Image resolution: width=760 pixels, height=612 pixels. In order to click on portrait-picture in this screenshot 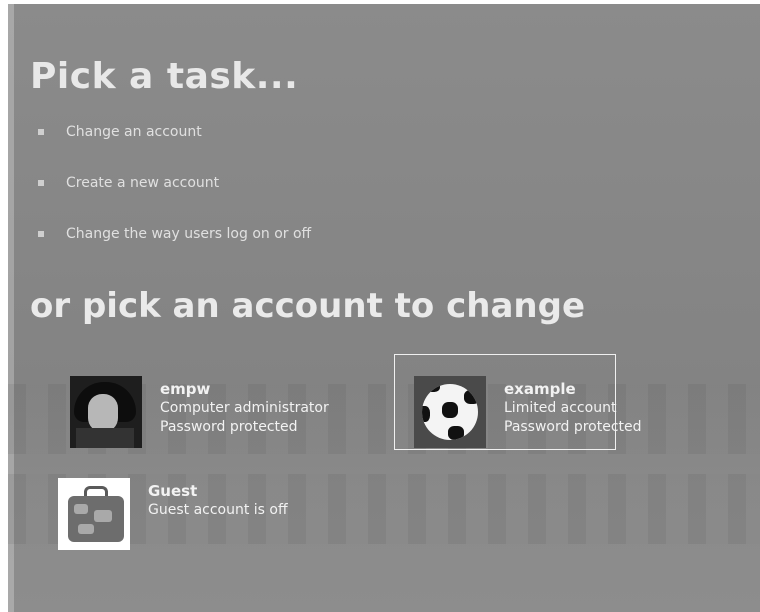, I will do `click(106, 412)`.